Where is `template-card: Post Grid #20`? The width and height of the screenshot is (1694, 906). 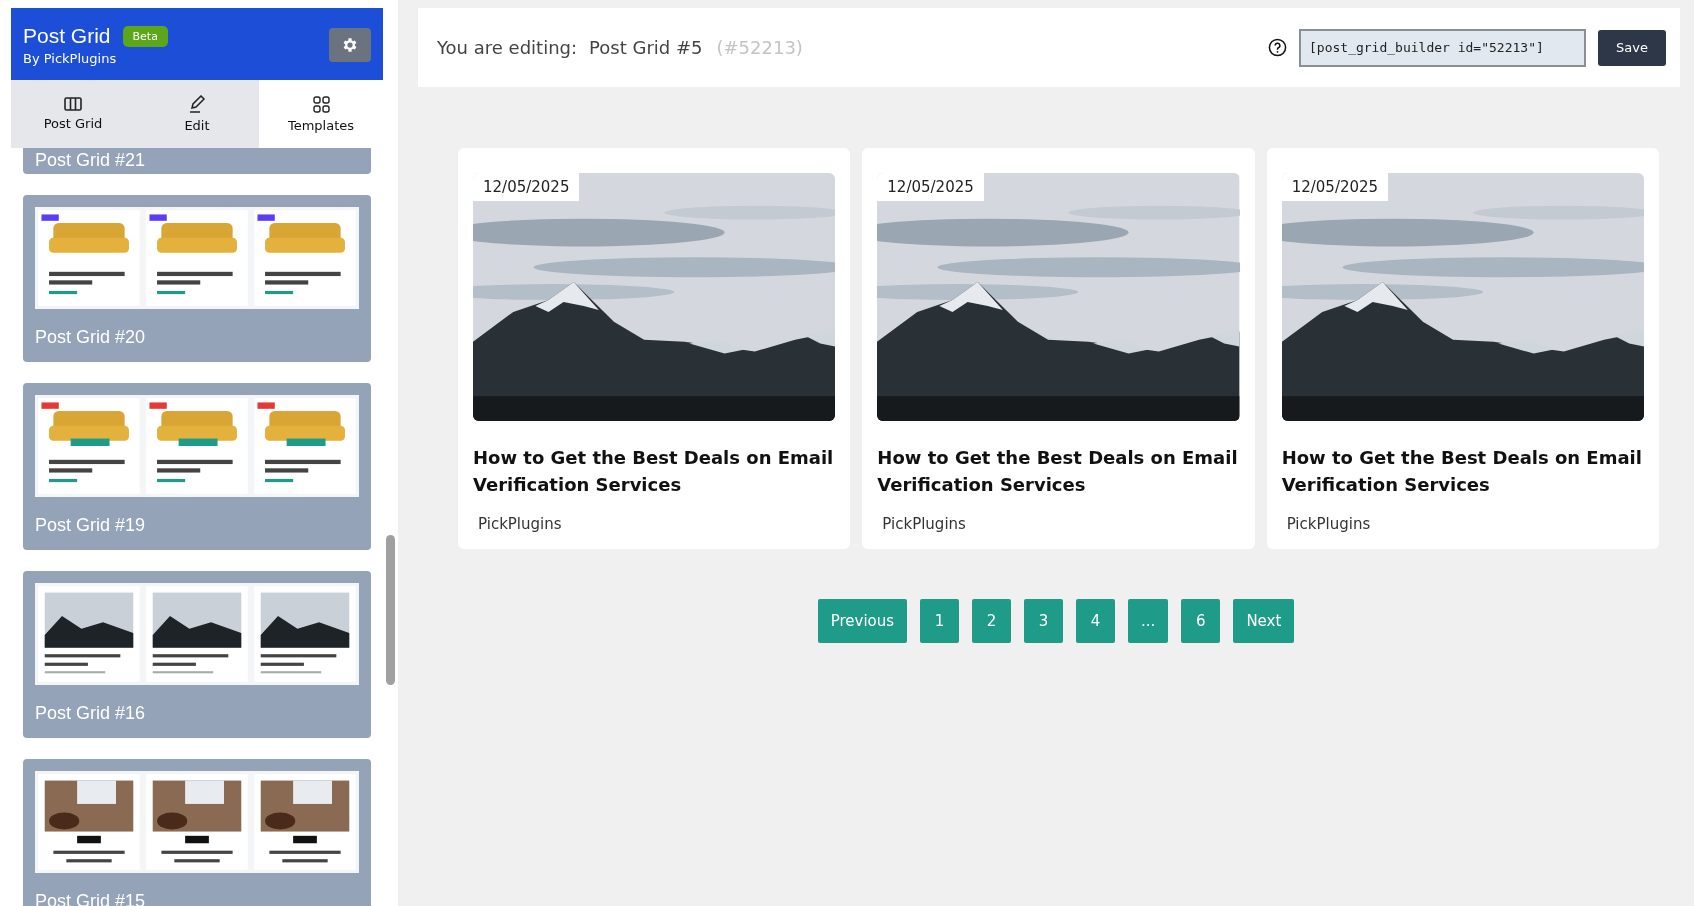 template-card: Post Grid #20 is located at coordinates (197, 278).